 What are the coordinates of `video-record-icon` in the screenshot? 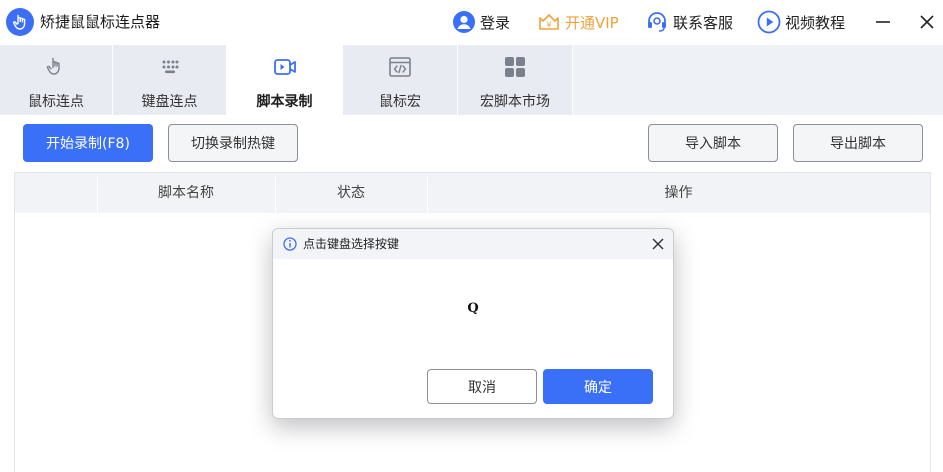 It's located at (285, 67).